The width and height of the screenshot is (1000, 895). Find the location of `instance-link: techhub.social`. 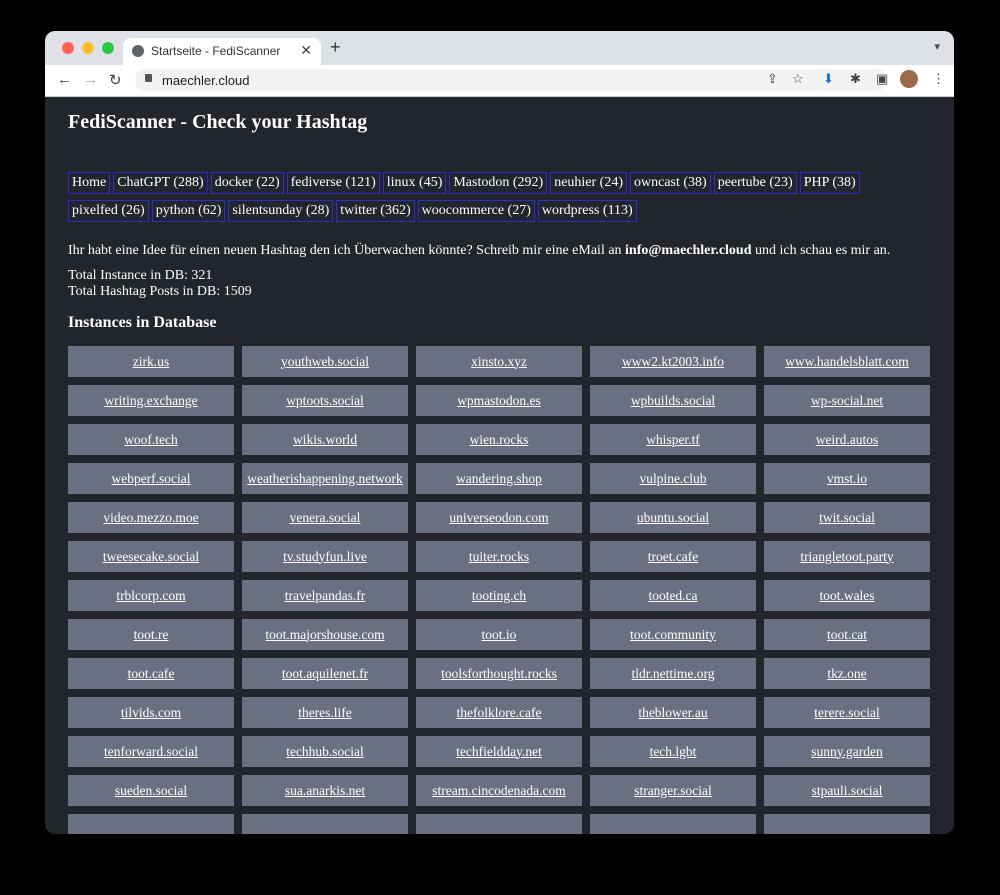

instance-link: techhub.social is located at coordinates (325, 751).